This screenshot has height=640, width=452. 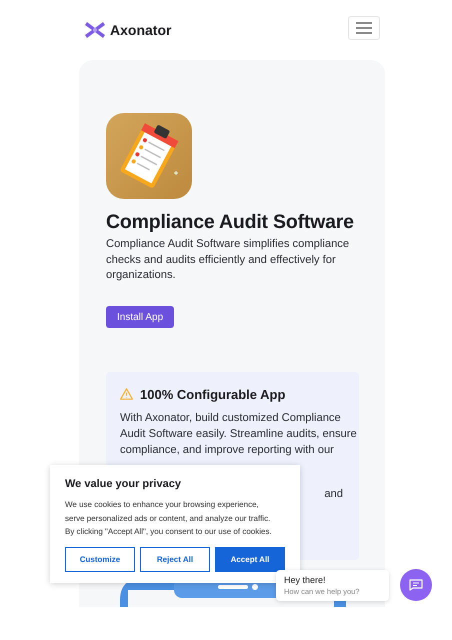 I want to click on app-icon, so click(x=149, y=156).